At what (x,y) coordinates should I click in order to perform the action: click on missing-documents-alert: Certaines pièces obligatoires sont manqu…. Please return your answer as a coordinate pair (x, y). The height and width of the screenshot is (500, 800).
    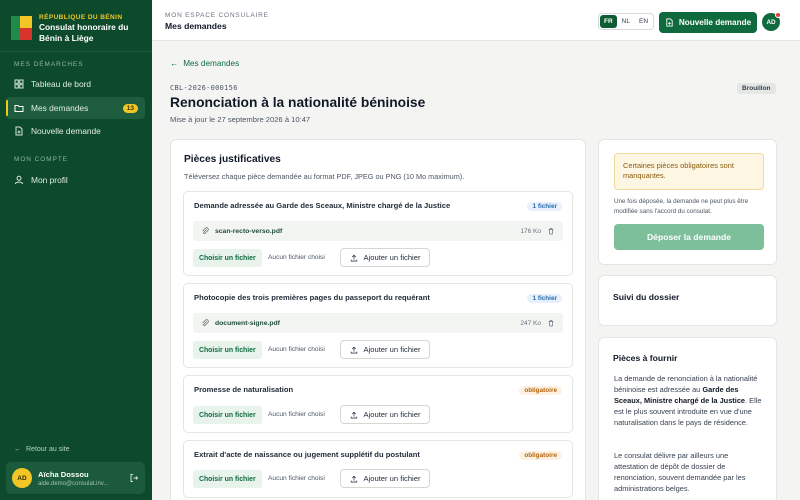
    Looking at the image, I should click on (689, 171).